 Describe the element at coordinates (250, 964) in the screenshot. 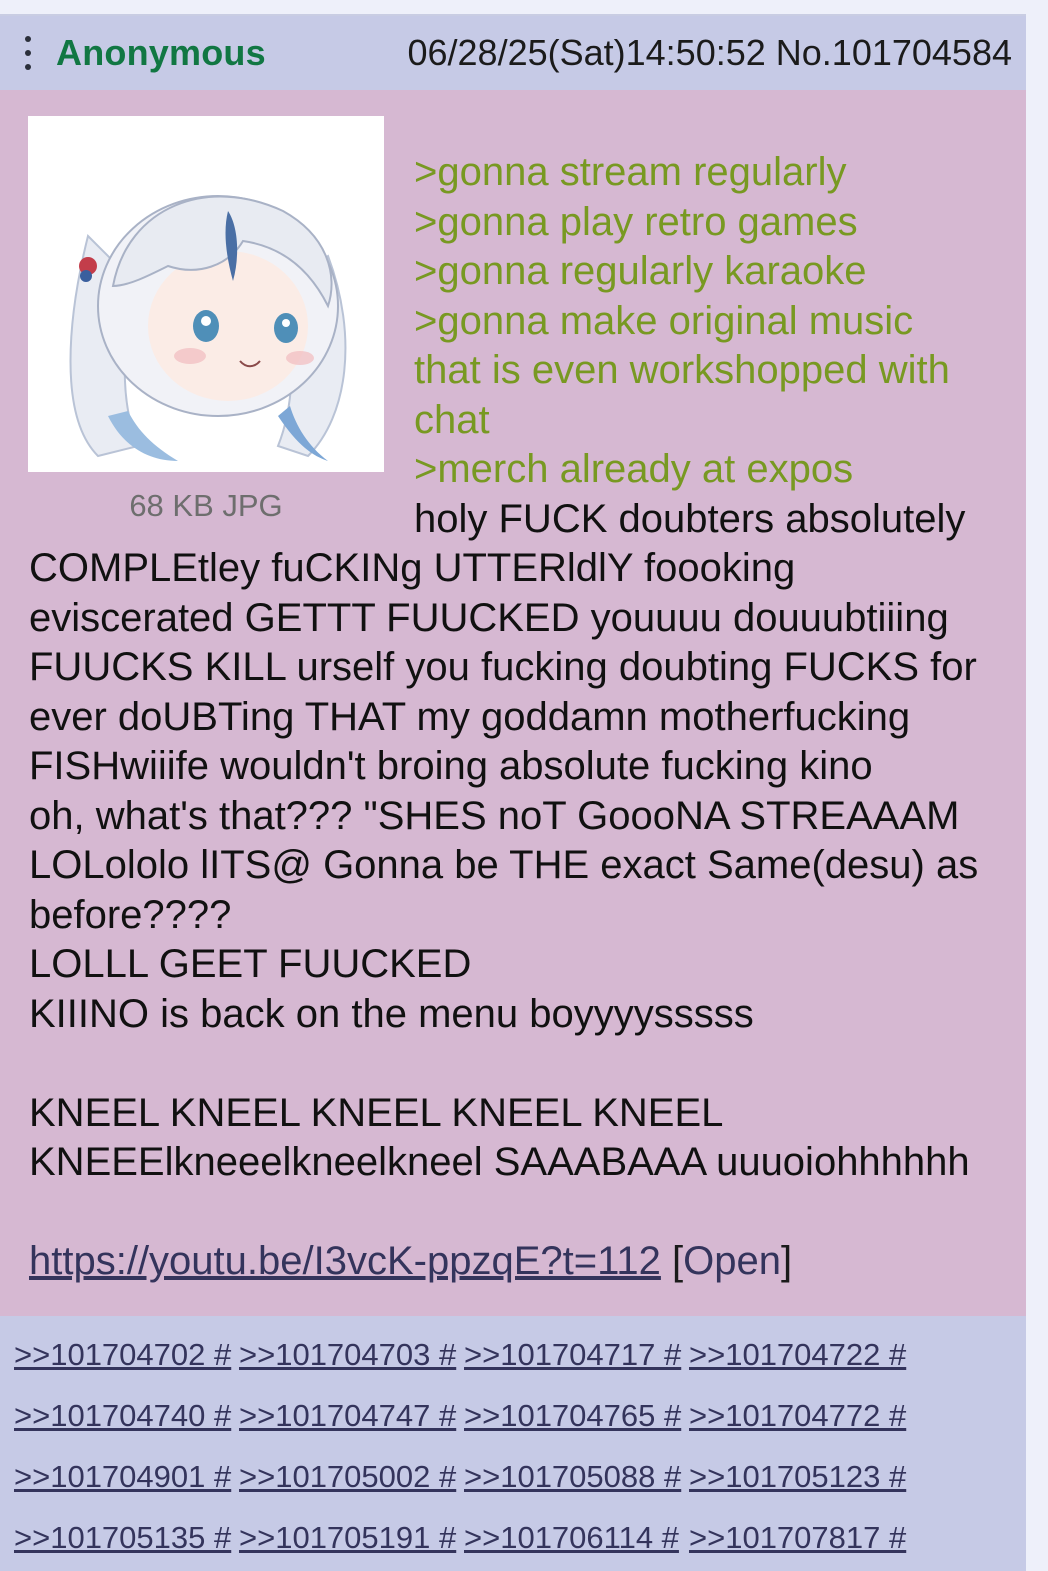

I see `body-line: LOLLL GEET FUUCKED` at that location.